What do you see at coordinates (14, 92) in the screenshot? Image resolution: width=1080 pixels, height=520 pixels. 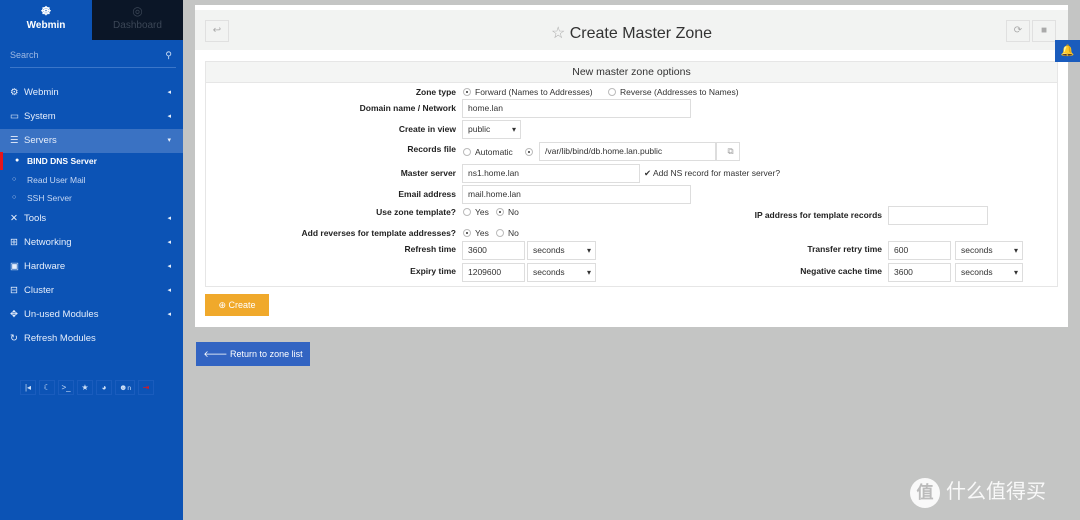 I see `gear-icon: ⚙` at bounding box center [14, 92].